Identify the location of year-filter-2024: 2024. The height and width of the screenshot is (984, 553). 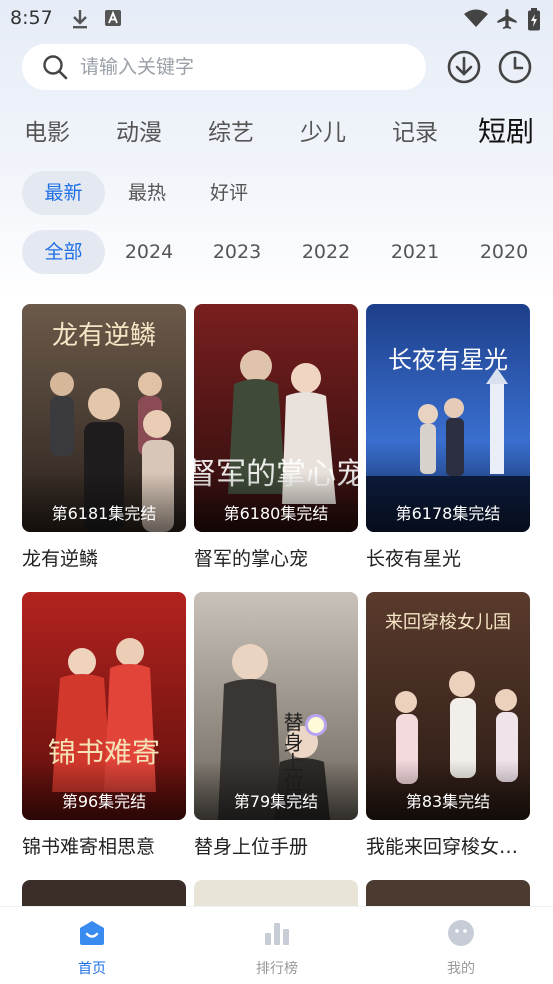
(149, 252).